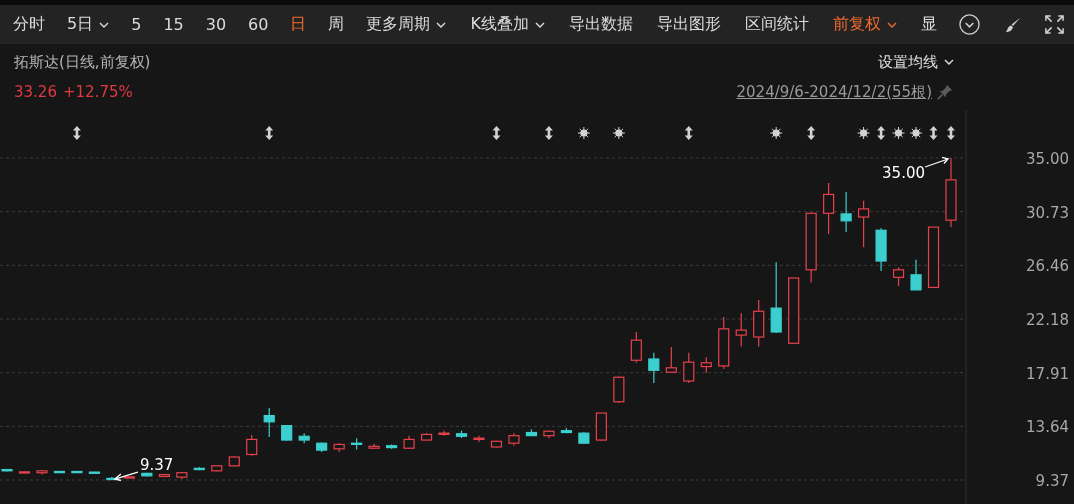 This screenshot has width=1074, height=504. I want to click on stock-title: 拓斯达(日线,前复权), so click(82, 62).